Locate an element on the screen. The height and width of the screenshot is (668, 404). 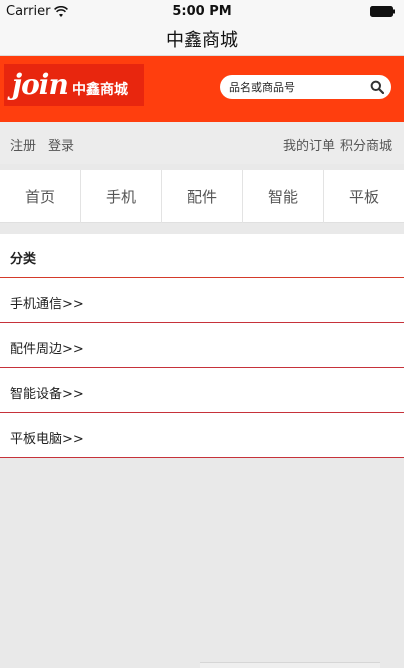
status-time: 5:00 PM is located at coordinates (202, 11).